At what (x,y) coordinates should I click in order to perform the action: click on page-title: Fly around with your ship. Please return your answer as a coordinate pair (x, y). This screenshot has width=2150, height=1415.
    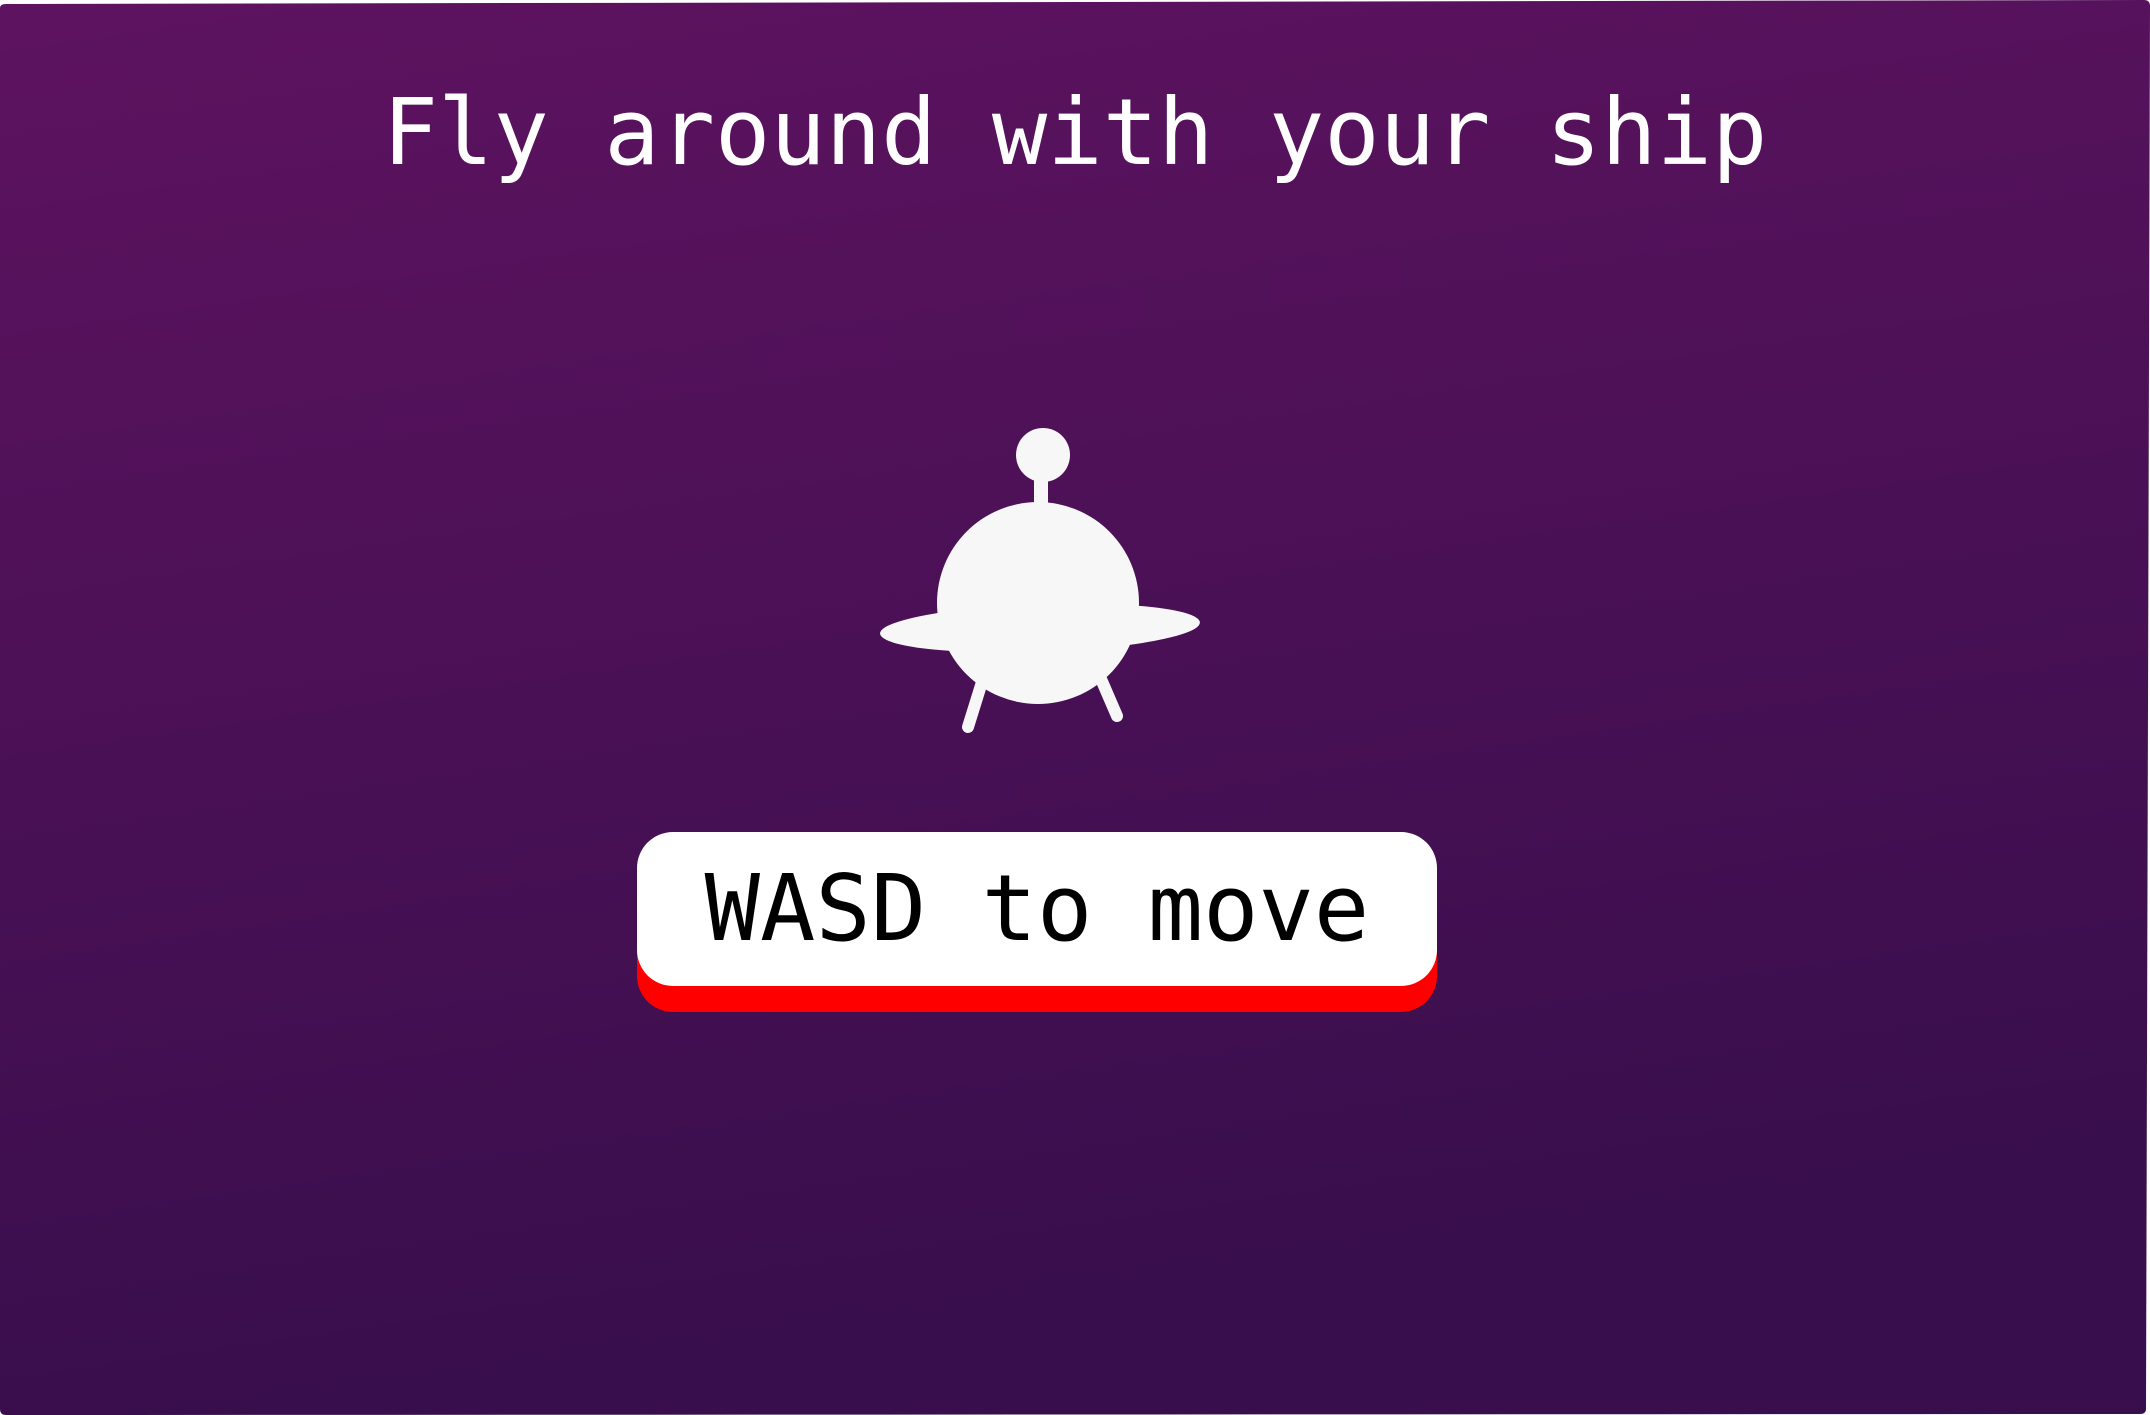
    Looking at the image, I should click on (1075, 132).